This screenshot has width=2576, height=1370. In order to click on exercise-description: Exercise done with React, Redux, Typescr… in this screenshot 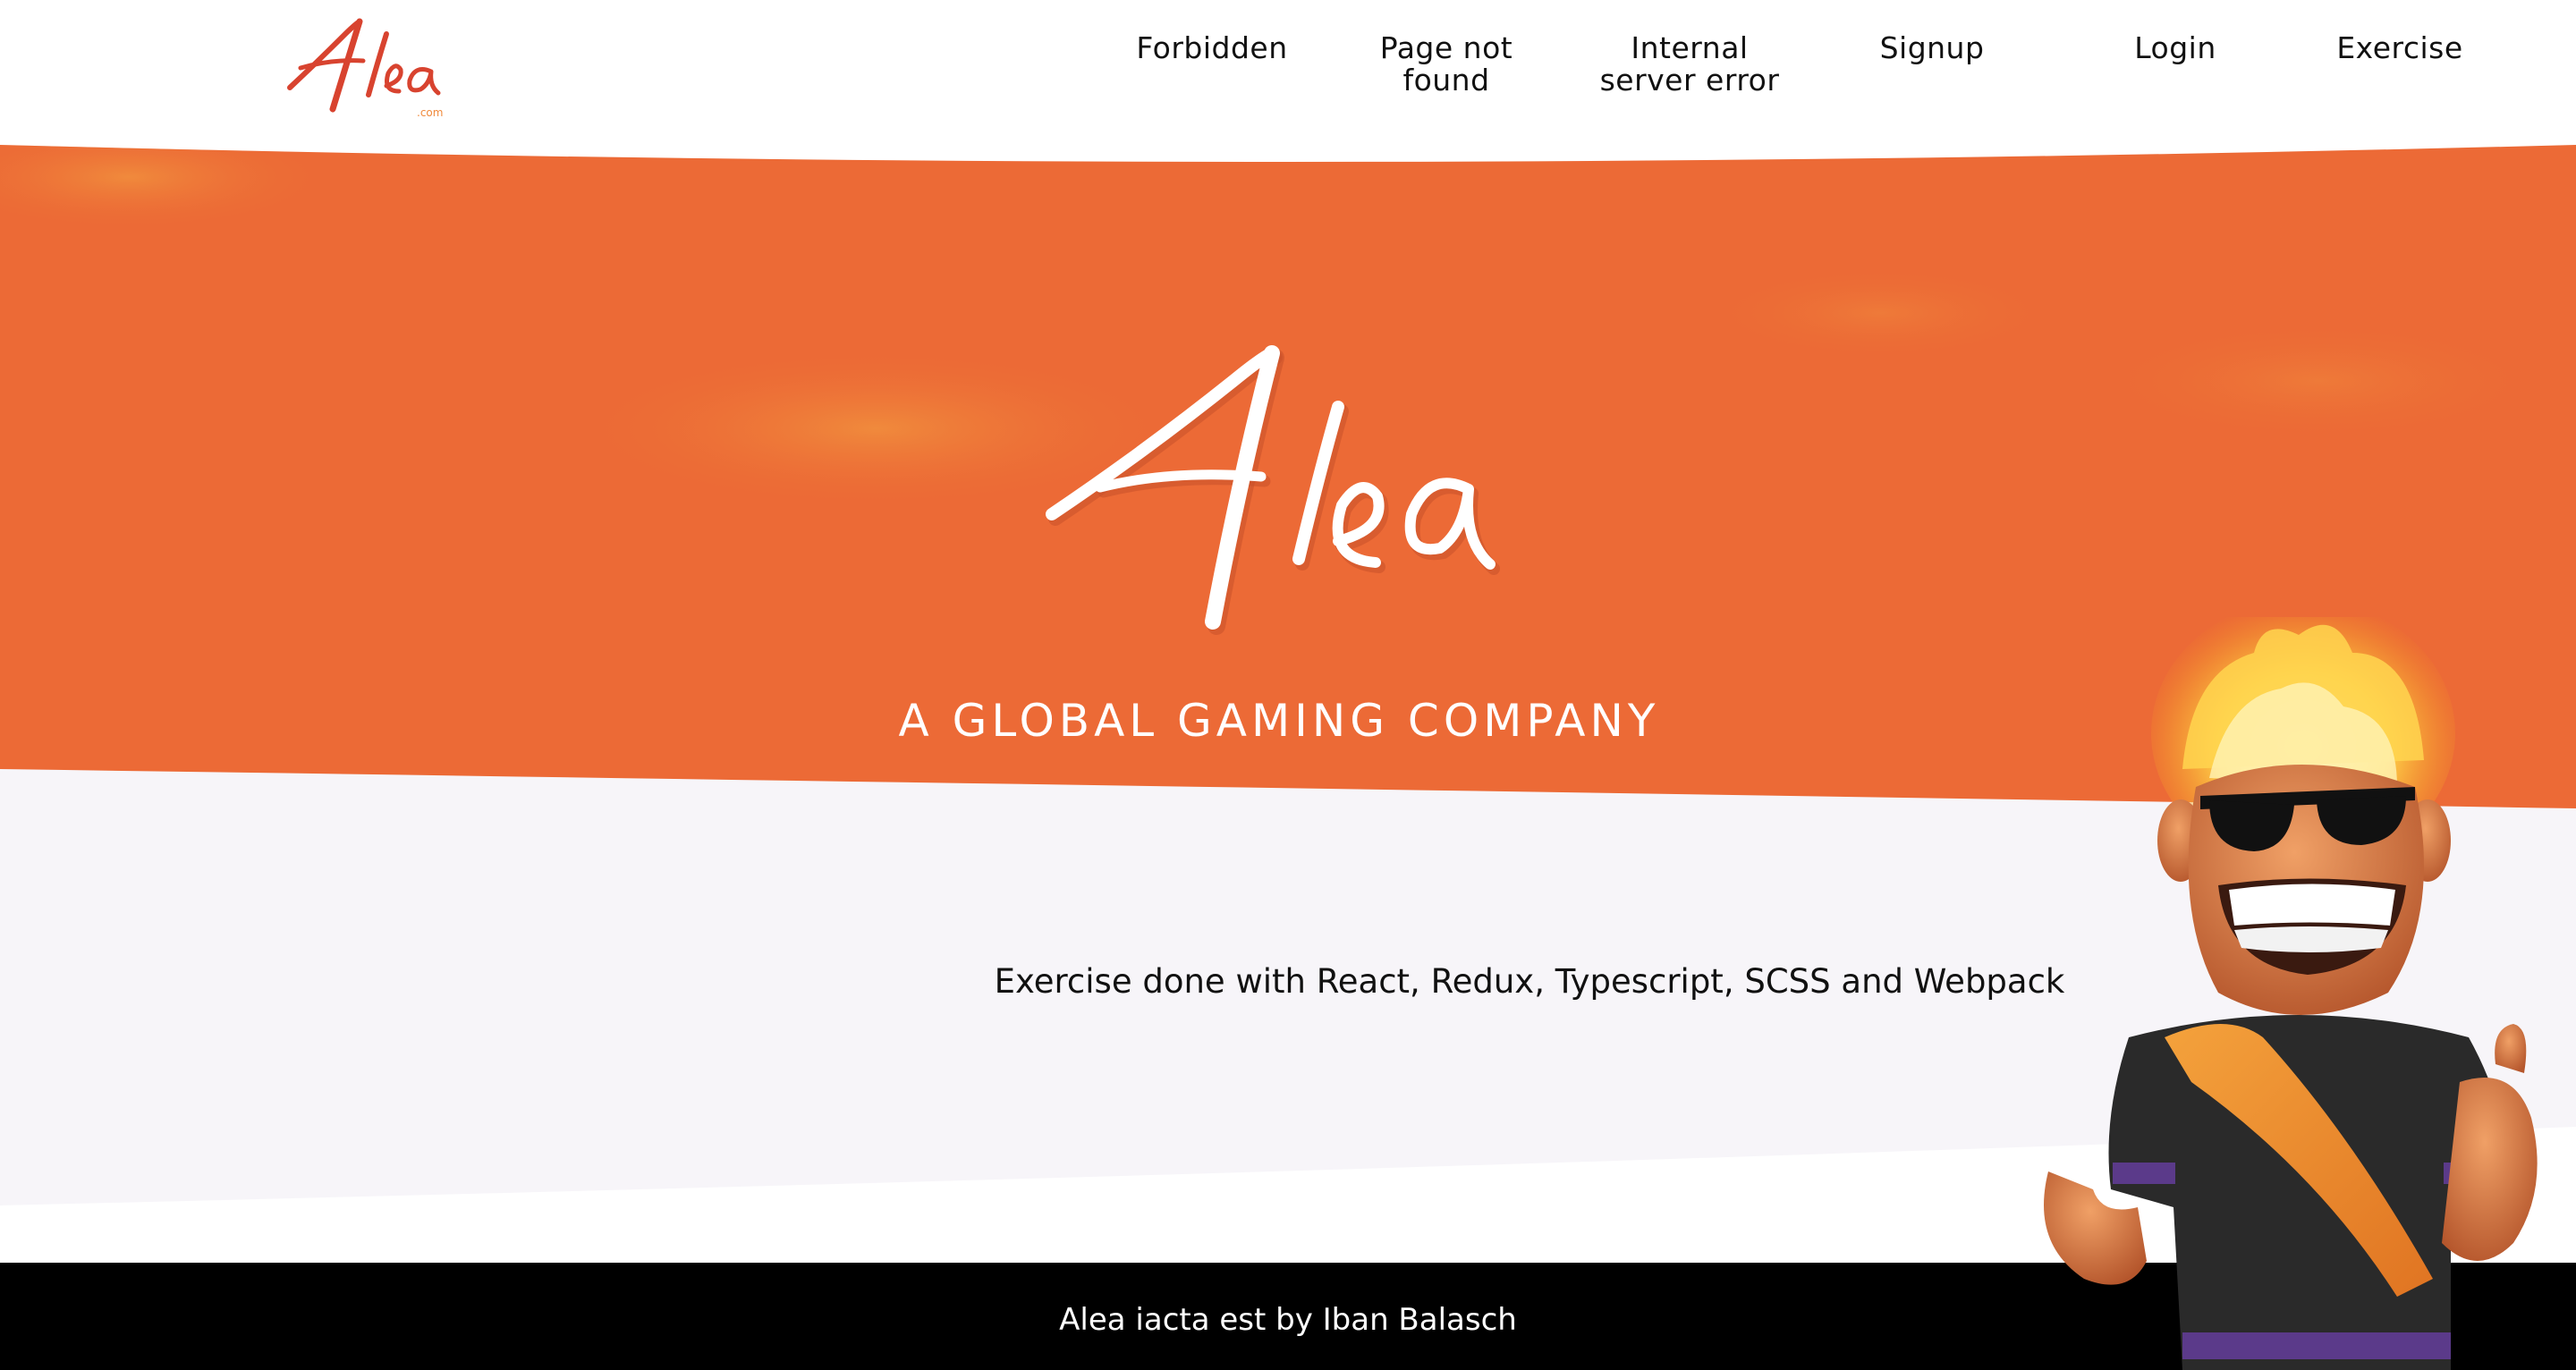, I will do `click(1529, 982)`.